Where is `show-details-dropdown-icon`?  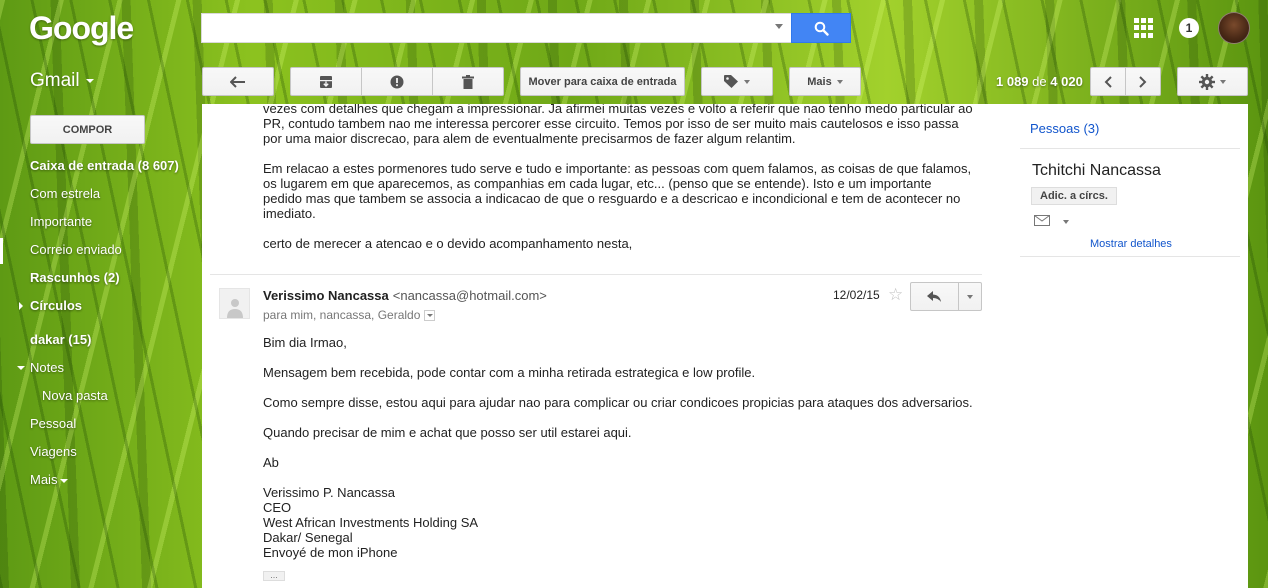 show-details-dropdown-icon is located at coordinates (430, 316).